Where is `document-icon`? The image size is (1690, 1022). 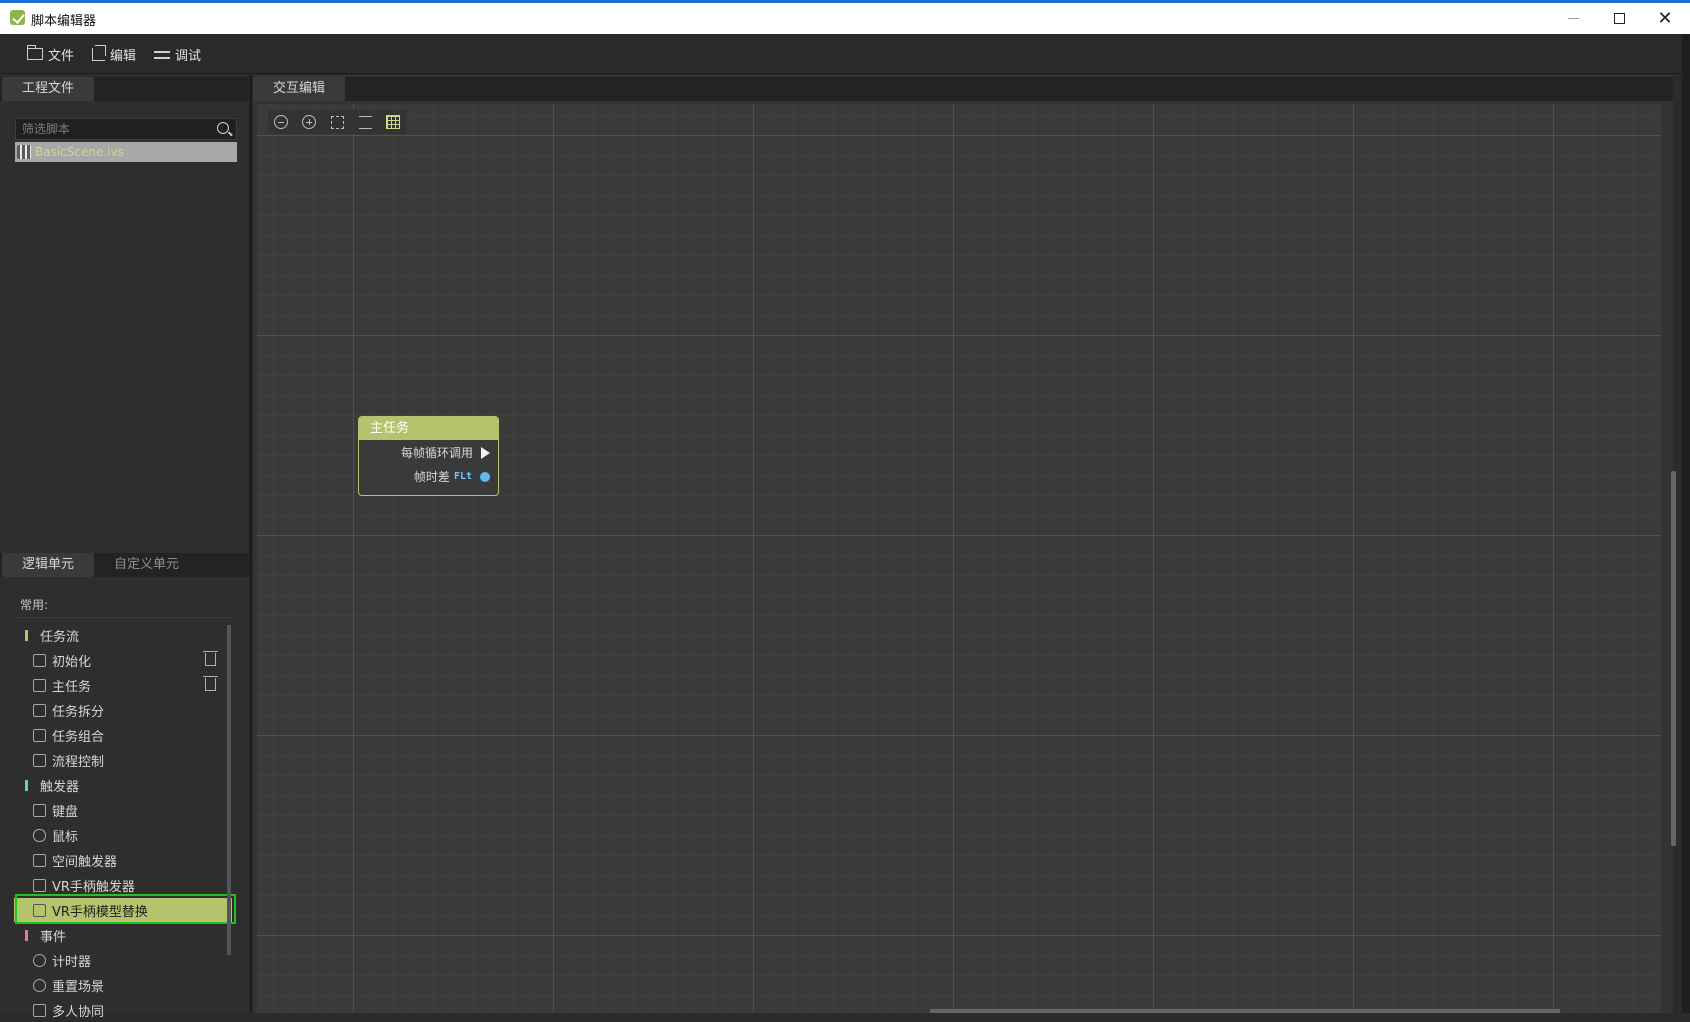 document-icon is located at coordinates (39, 660).